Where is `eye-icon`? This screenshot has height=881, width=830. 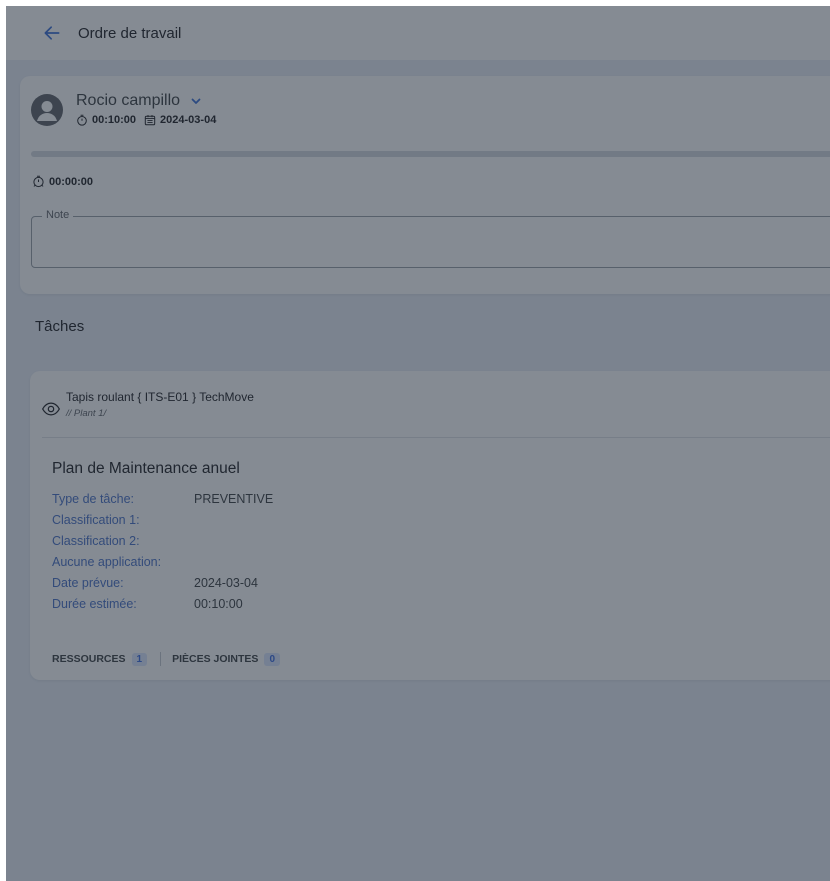
eye-icon is located at coordinates (51, 409).